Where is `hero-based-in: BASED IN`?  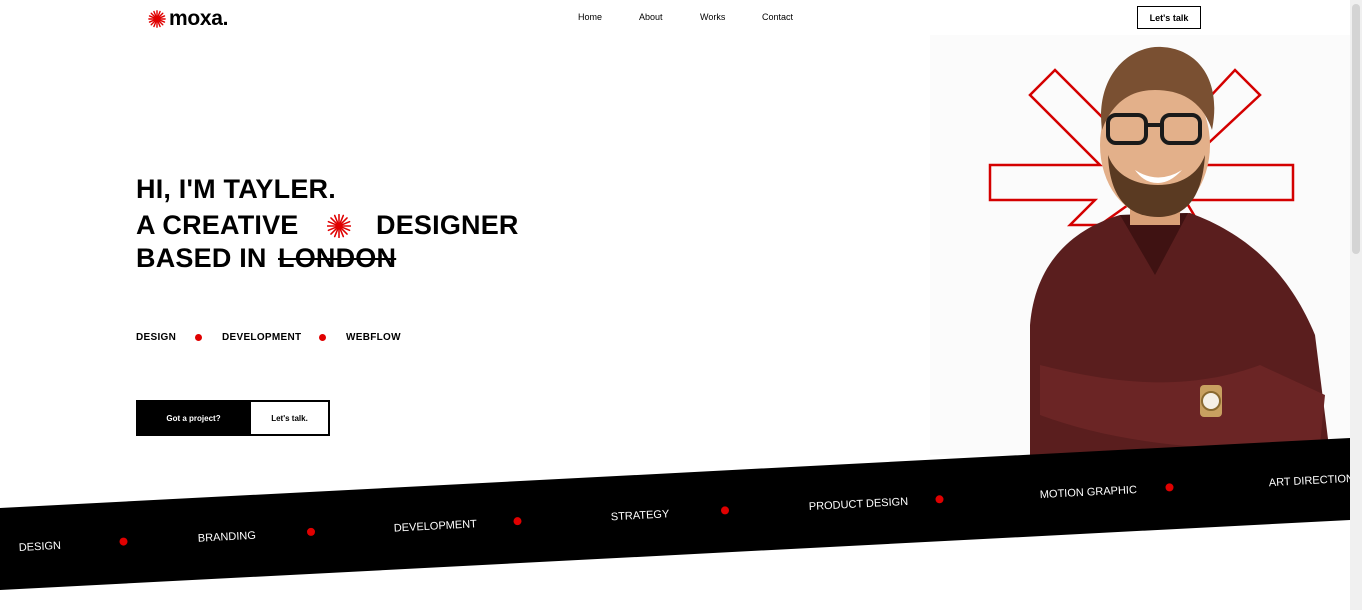
hero-based-in: BASED IN is located at coordinates (201, 258).